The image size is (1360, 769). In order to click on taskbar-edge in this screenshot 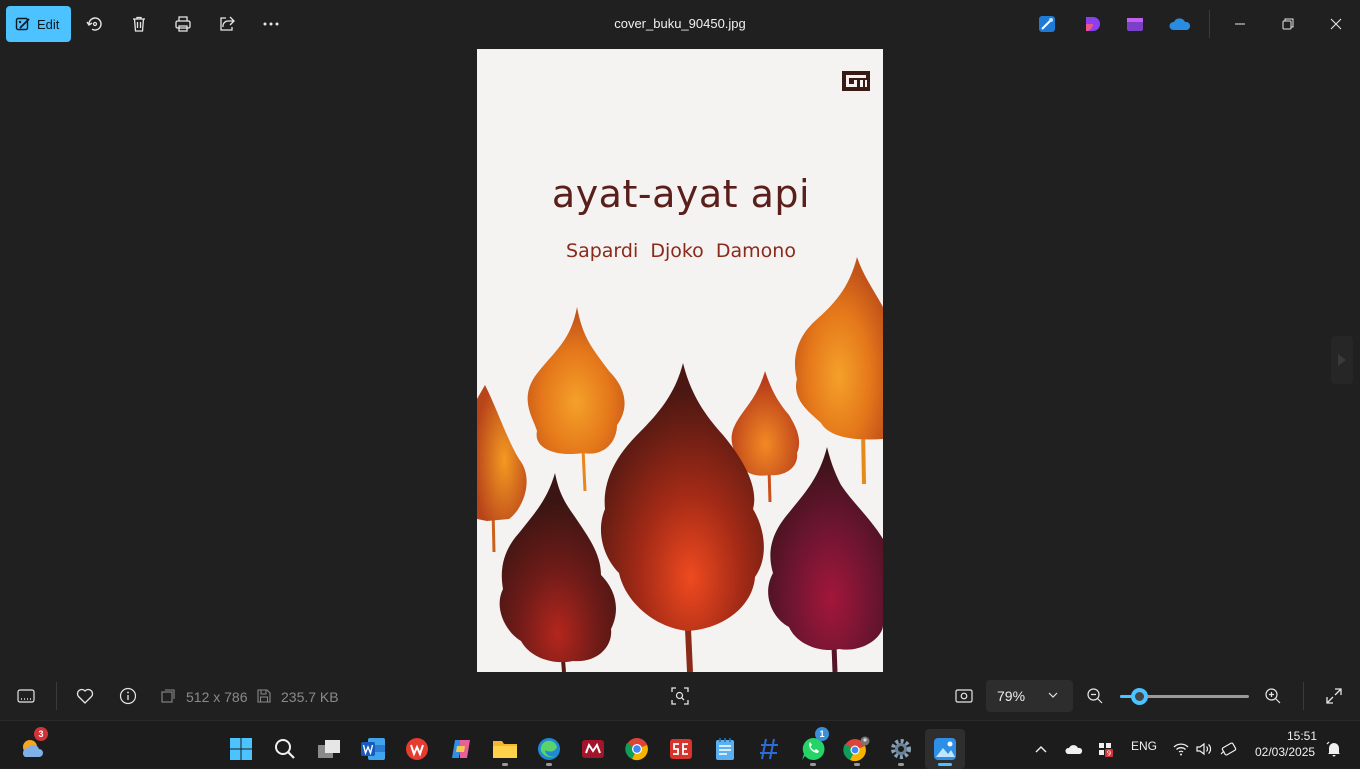, I will do `click(549, 749)`.